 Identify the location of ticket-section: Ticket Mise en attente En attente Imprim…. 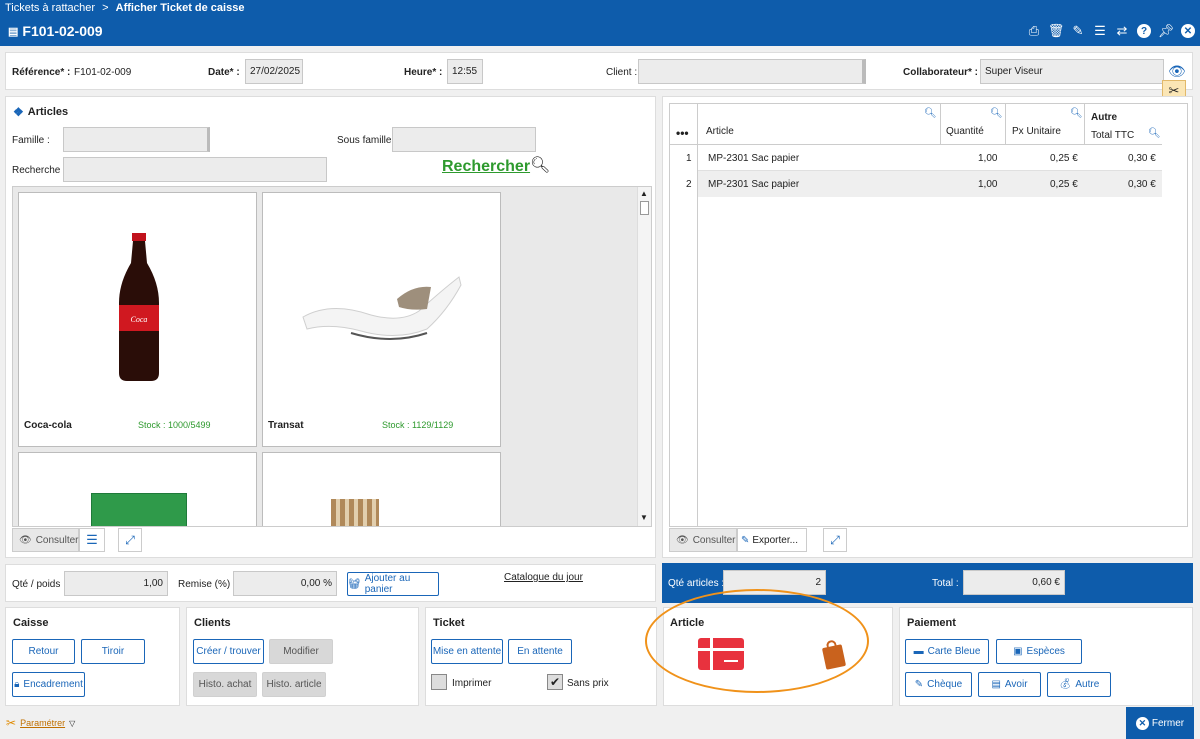
(541, 656).